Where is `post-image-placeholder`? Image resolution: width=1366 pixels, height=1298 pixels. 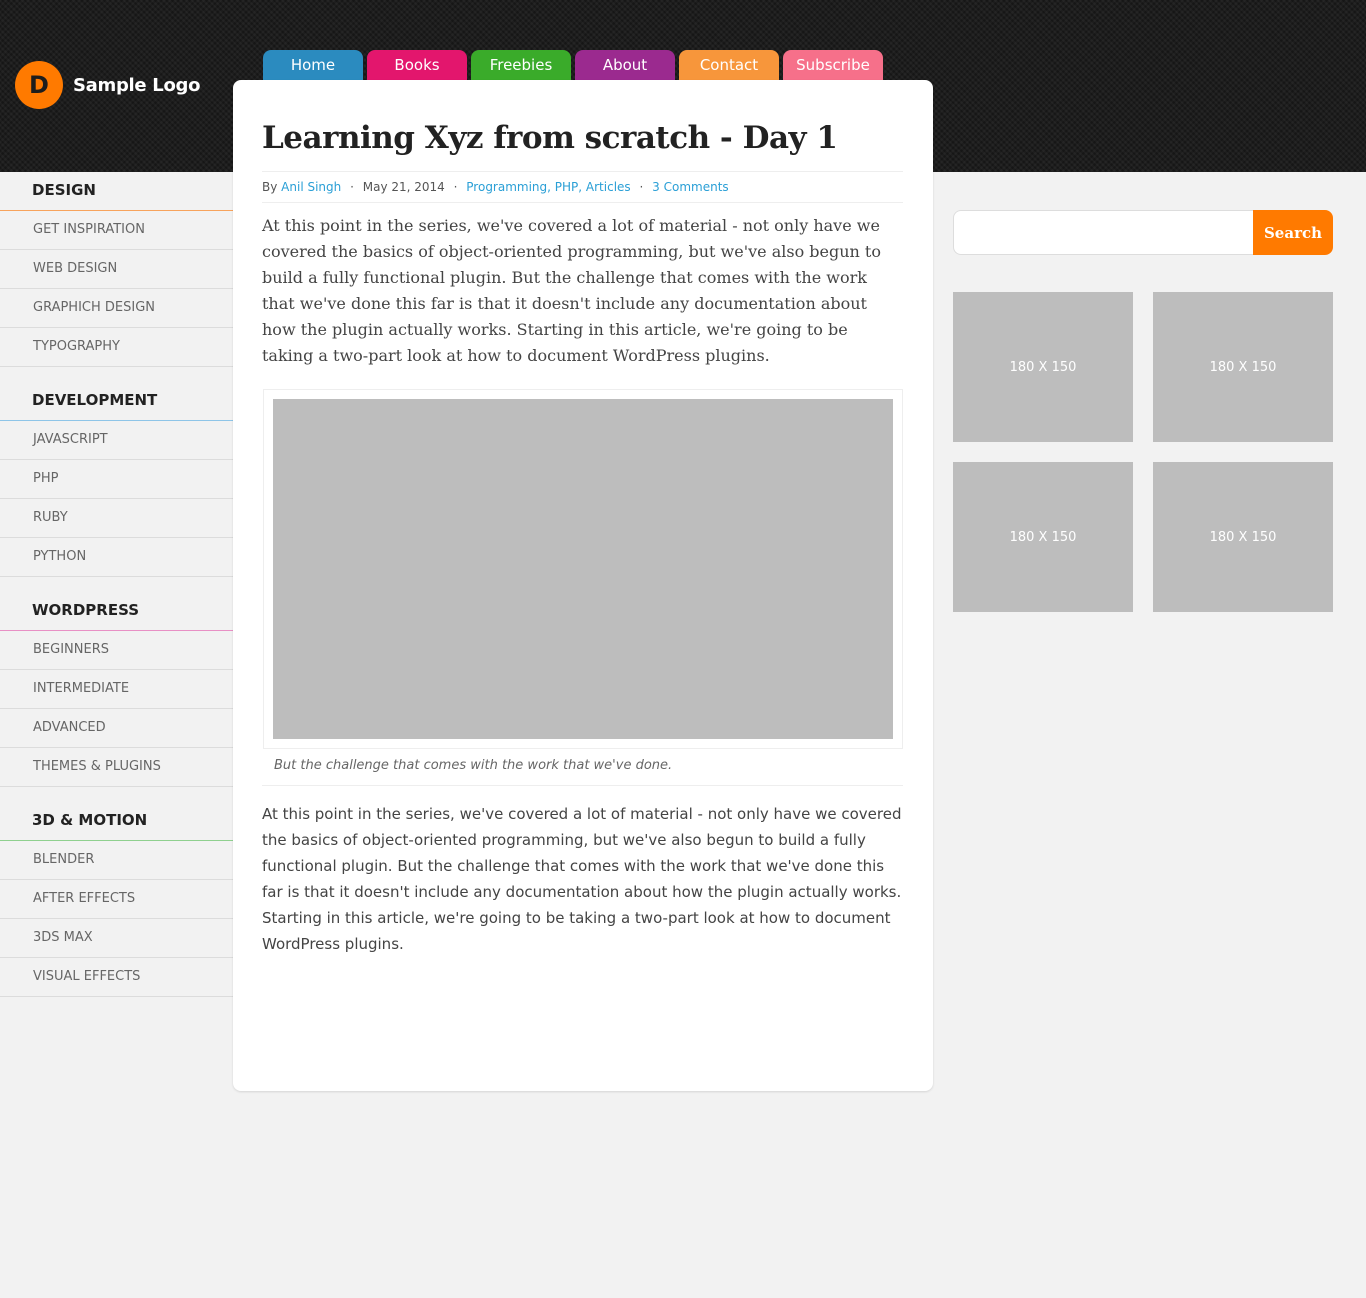
post-image-placeholder is located at coordinates (583, 569).